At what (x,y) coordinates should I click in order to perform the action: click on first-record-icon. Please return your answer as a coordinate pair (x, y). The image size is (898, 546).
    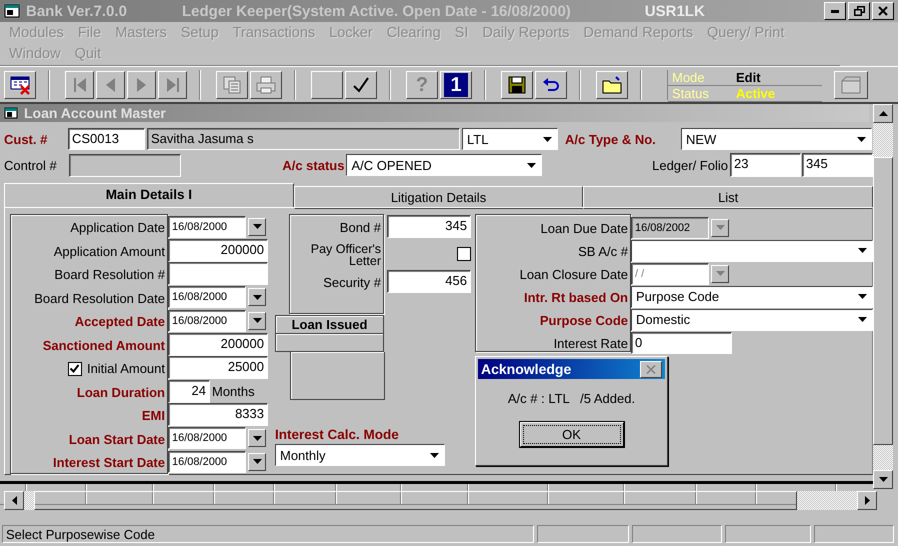
    Looking at the image, I should click on (80, 85).